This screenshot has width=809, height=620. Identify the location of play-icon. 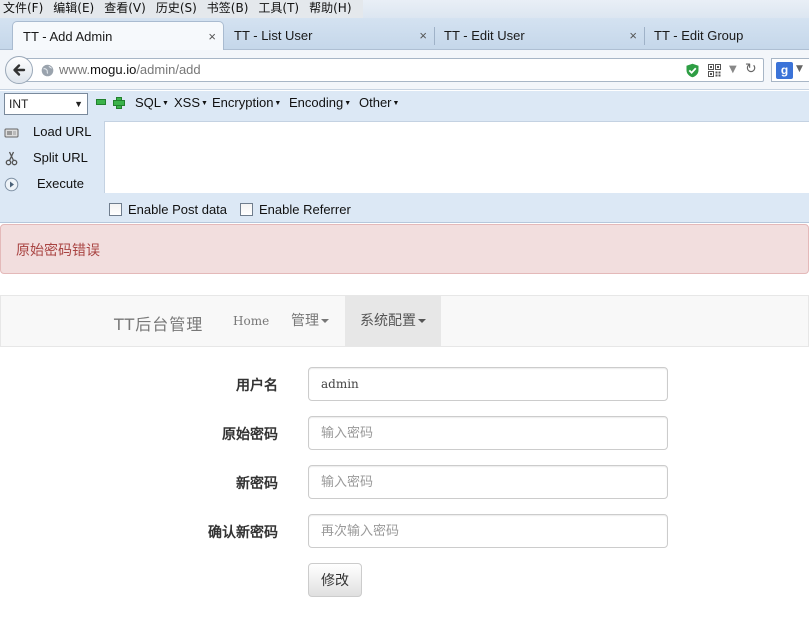
(11, 184).